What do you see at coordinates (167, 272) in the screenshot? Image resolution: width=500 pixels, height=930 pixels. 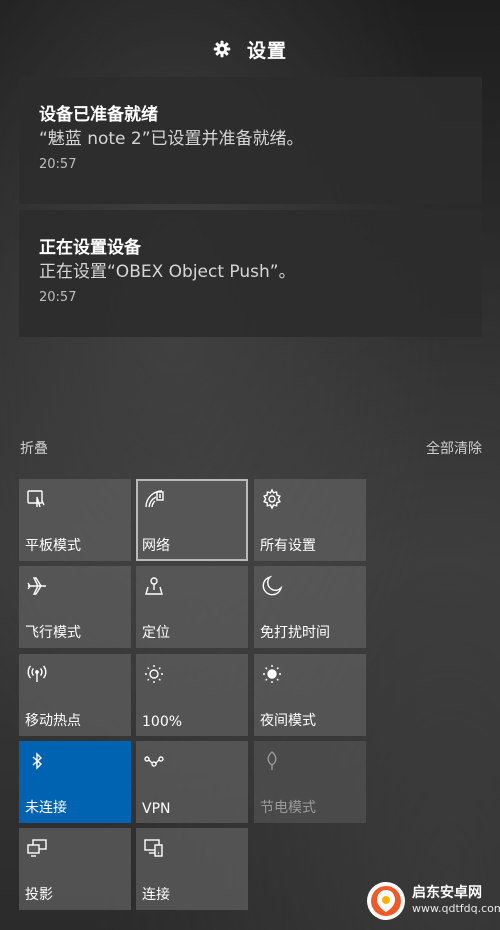 I see `notification-body: 正在设置“OBEX Object Push”。` at bounding box center [167, 272].